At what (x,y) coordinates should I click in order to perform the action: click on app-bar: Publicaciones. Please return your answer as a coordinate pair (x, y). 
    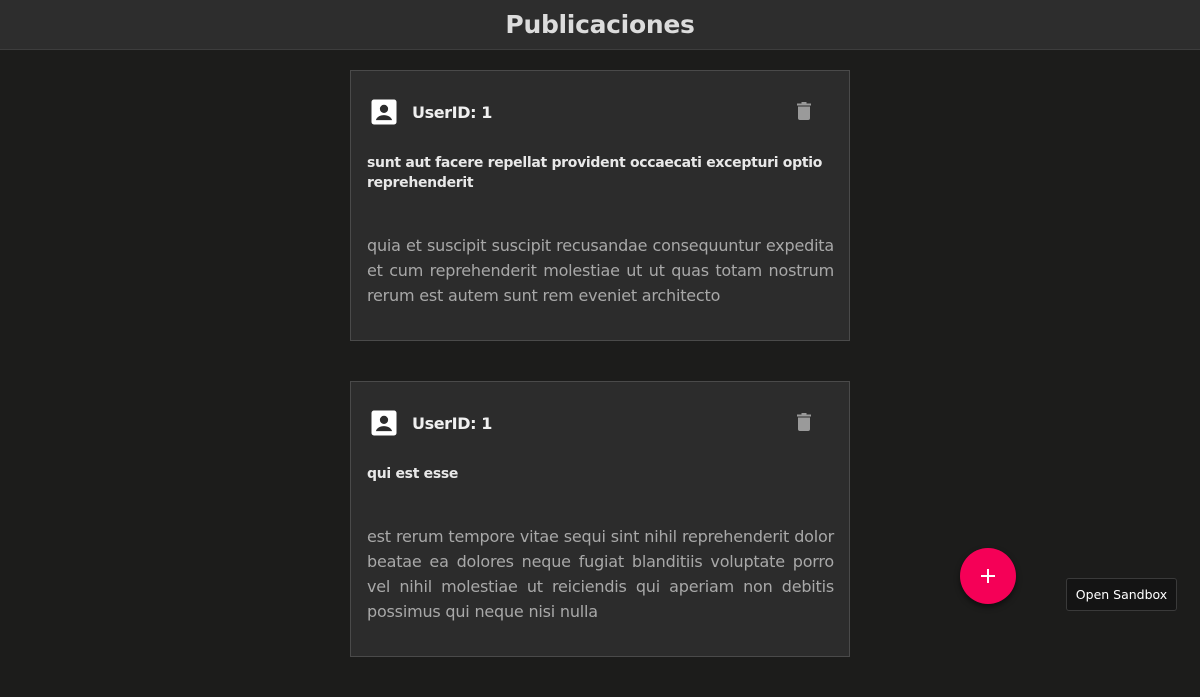
    Looking at the image, I should click on (600, 25).